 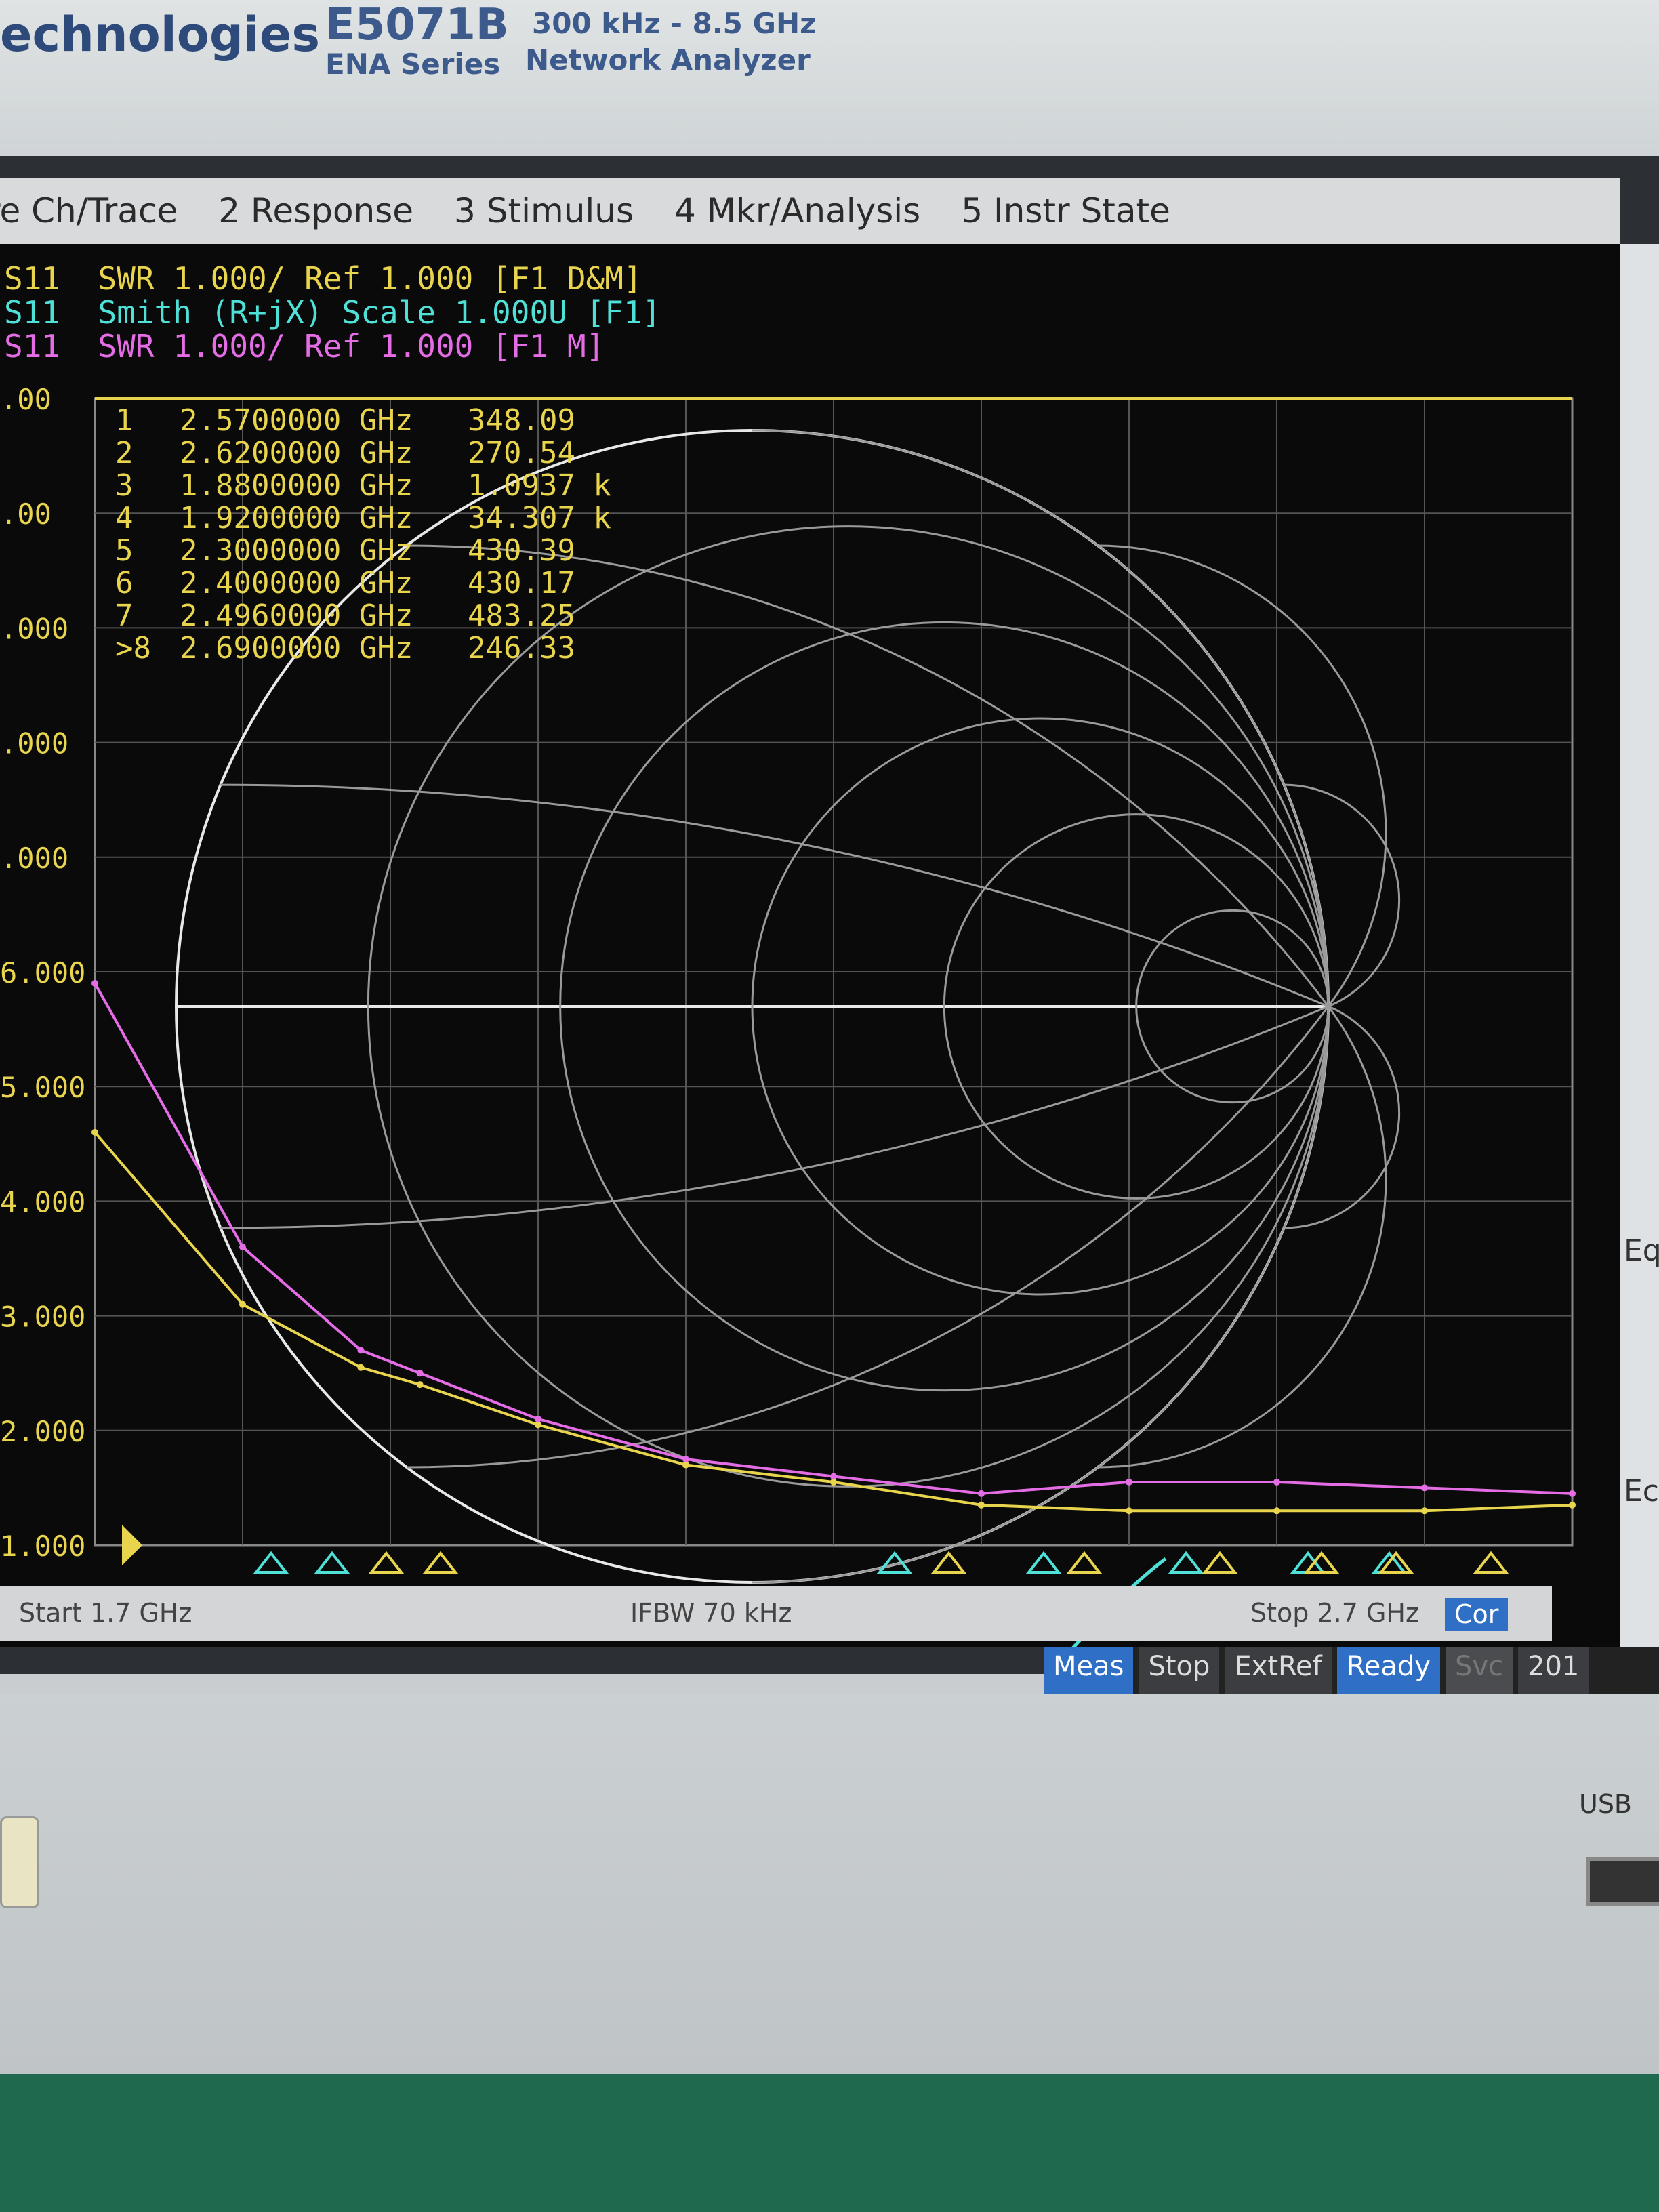 What do you see at coordinates (296, 453) in the screenshot?
I see `marker-frequency: 2.6200000 GHz` at bounding box center [296, 453].